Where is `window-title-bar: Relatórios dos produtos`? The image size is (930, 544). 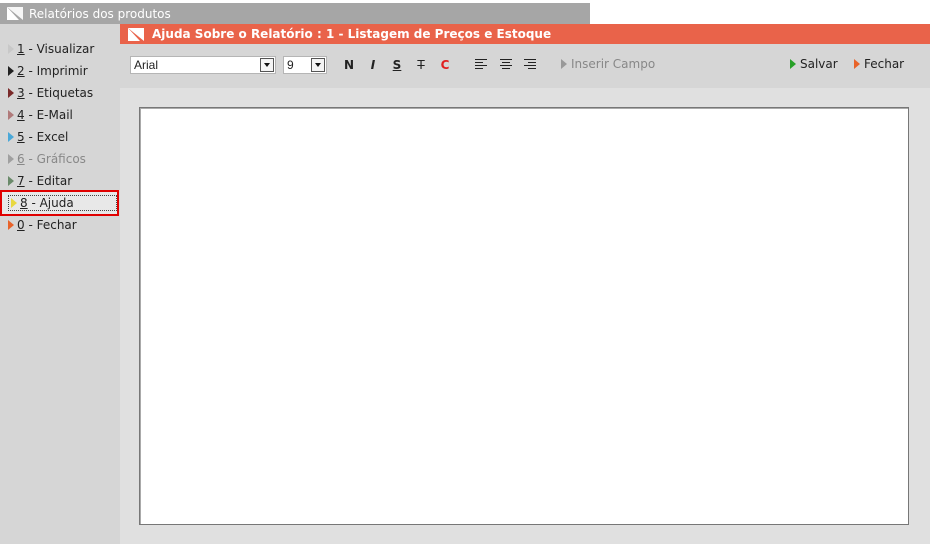
window-title-bar: Relatórios dos produtos is located at coordinates (295, 13).